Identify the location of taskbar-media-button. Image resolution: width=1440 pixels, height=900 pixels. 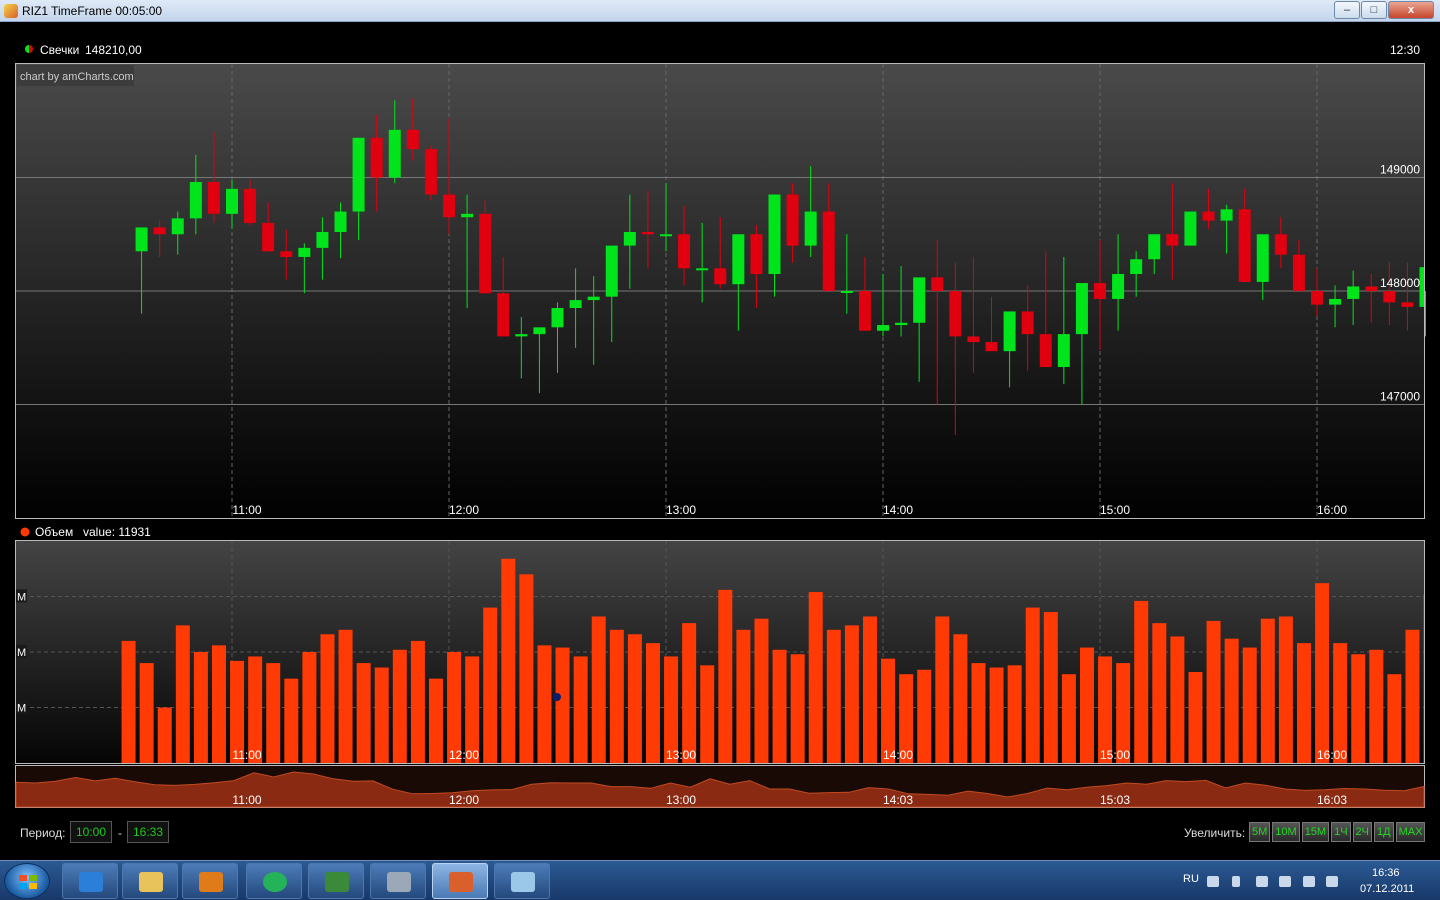
(210, 881).